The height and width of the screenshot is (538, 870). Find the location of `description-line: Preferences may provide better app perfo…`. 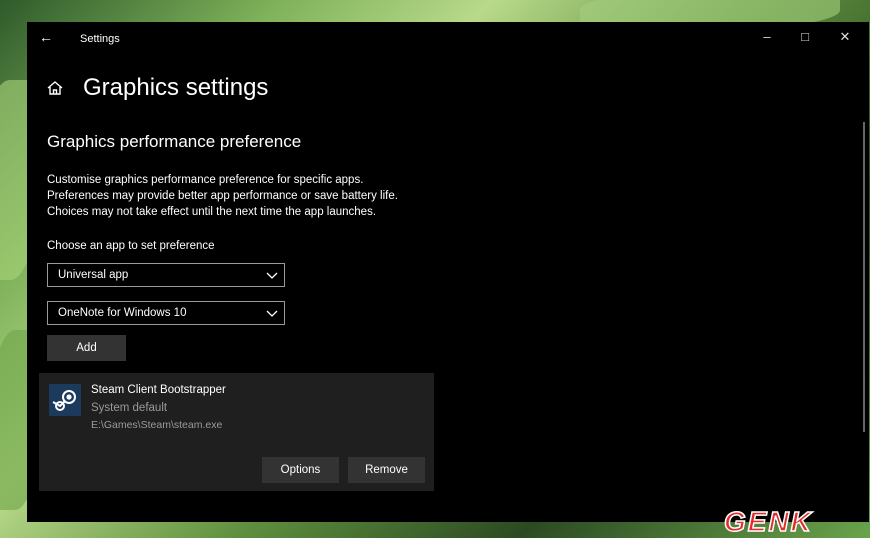

description-line: Preferences may provide better app perfo… is located at coordinates (222, 196).